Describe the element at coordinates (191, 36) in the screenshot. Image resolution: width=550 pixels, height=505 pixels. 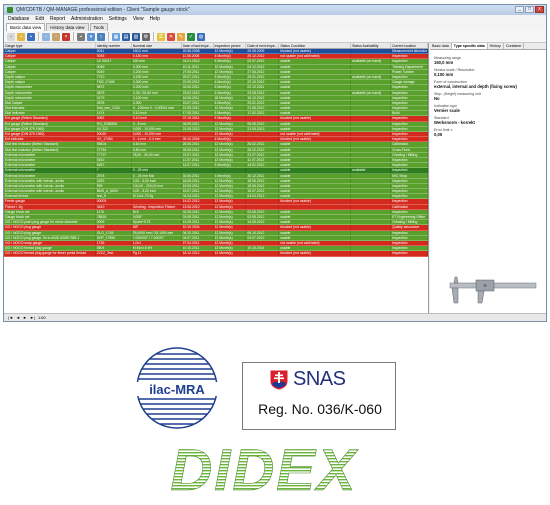
I see `check-icon: ✓` at that location.